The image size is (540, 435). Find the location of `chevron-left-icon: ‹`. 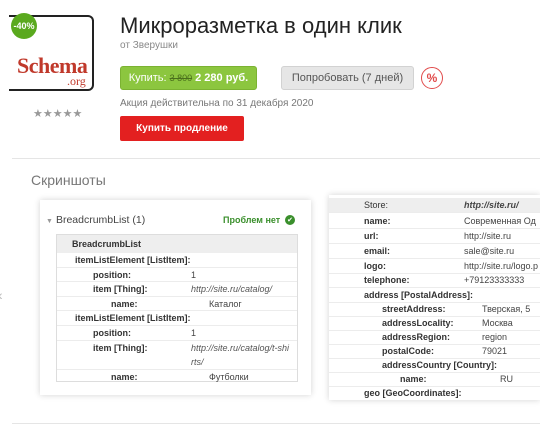

chevron-left-icon: ‹ is located at coordinates (1, 295).